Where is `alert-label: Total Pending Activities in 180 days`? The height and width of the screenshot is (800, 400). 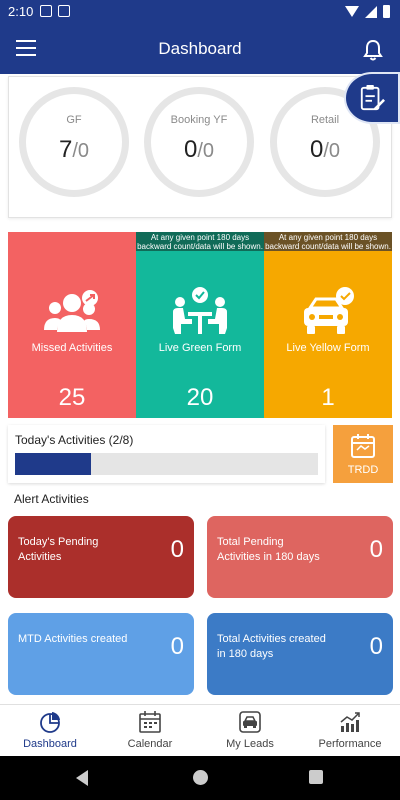
alert-label: Total Pending Activities in 180 days is located at coordinates (268, 549).